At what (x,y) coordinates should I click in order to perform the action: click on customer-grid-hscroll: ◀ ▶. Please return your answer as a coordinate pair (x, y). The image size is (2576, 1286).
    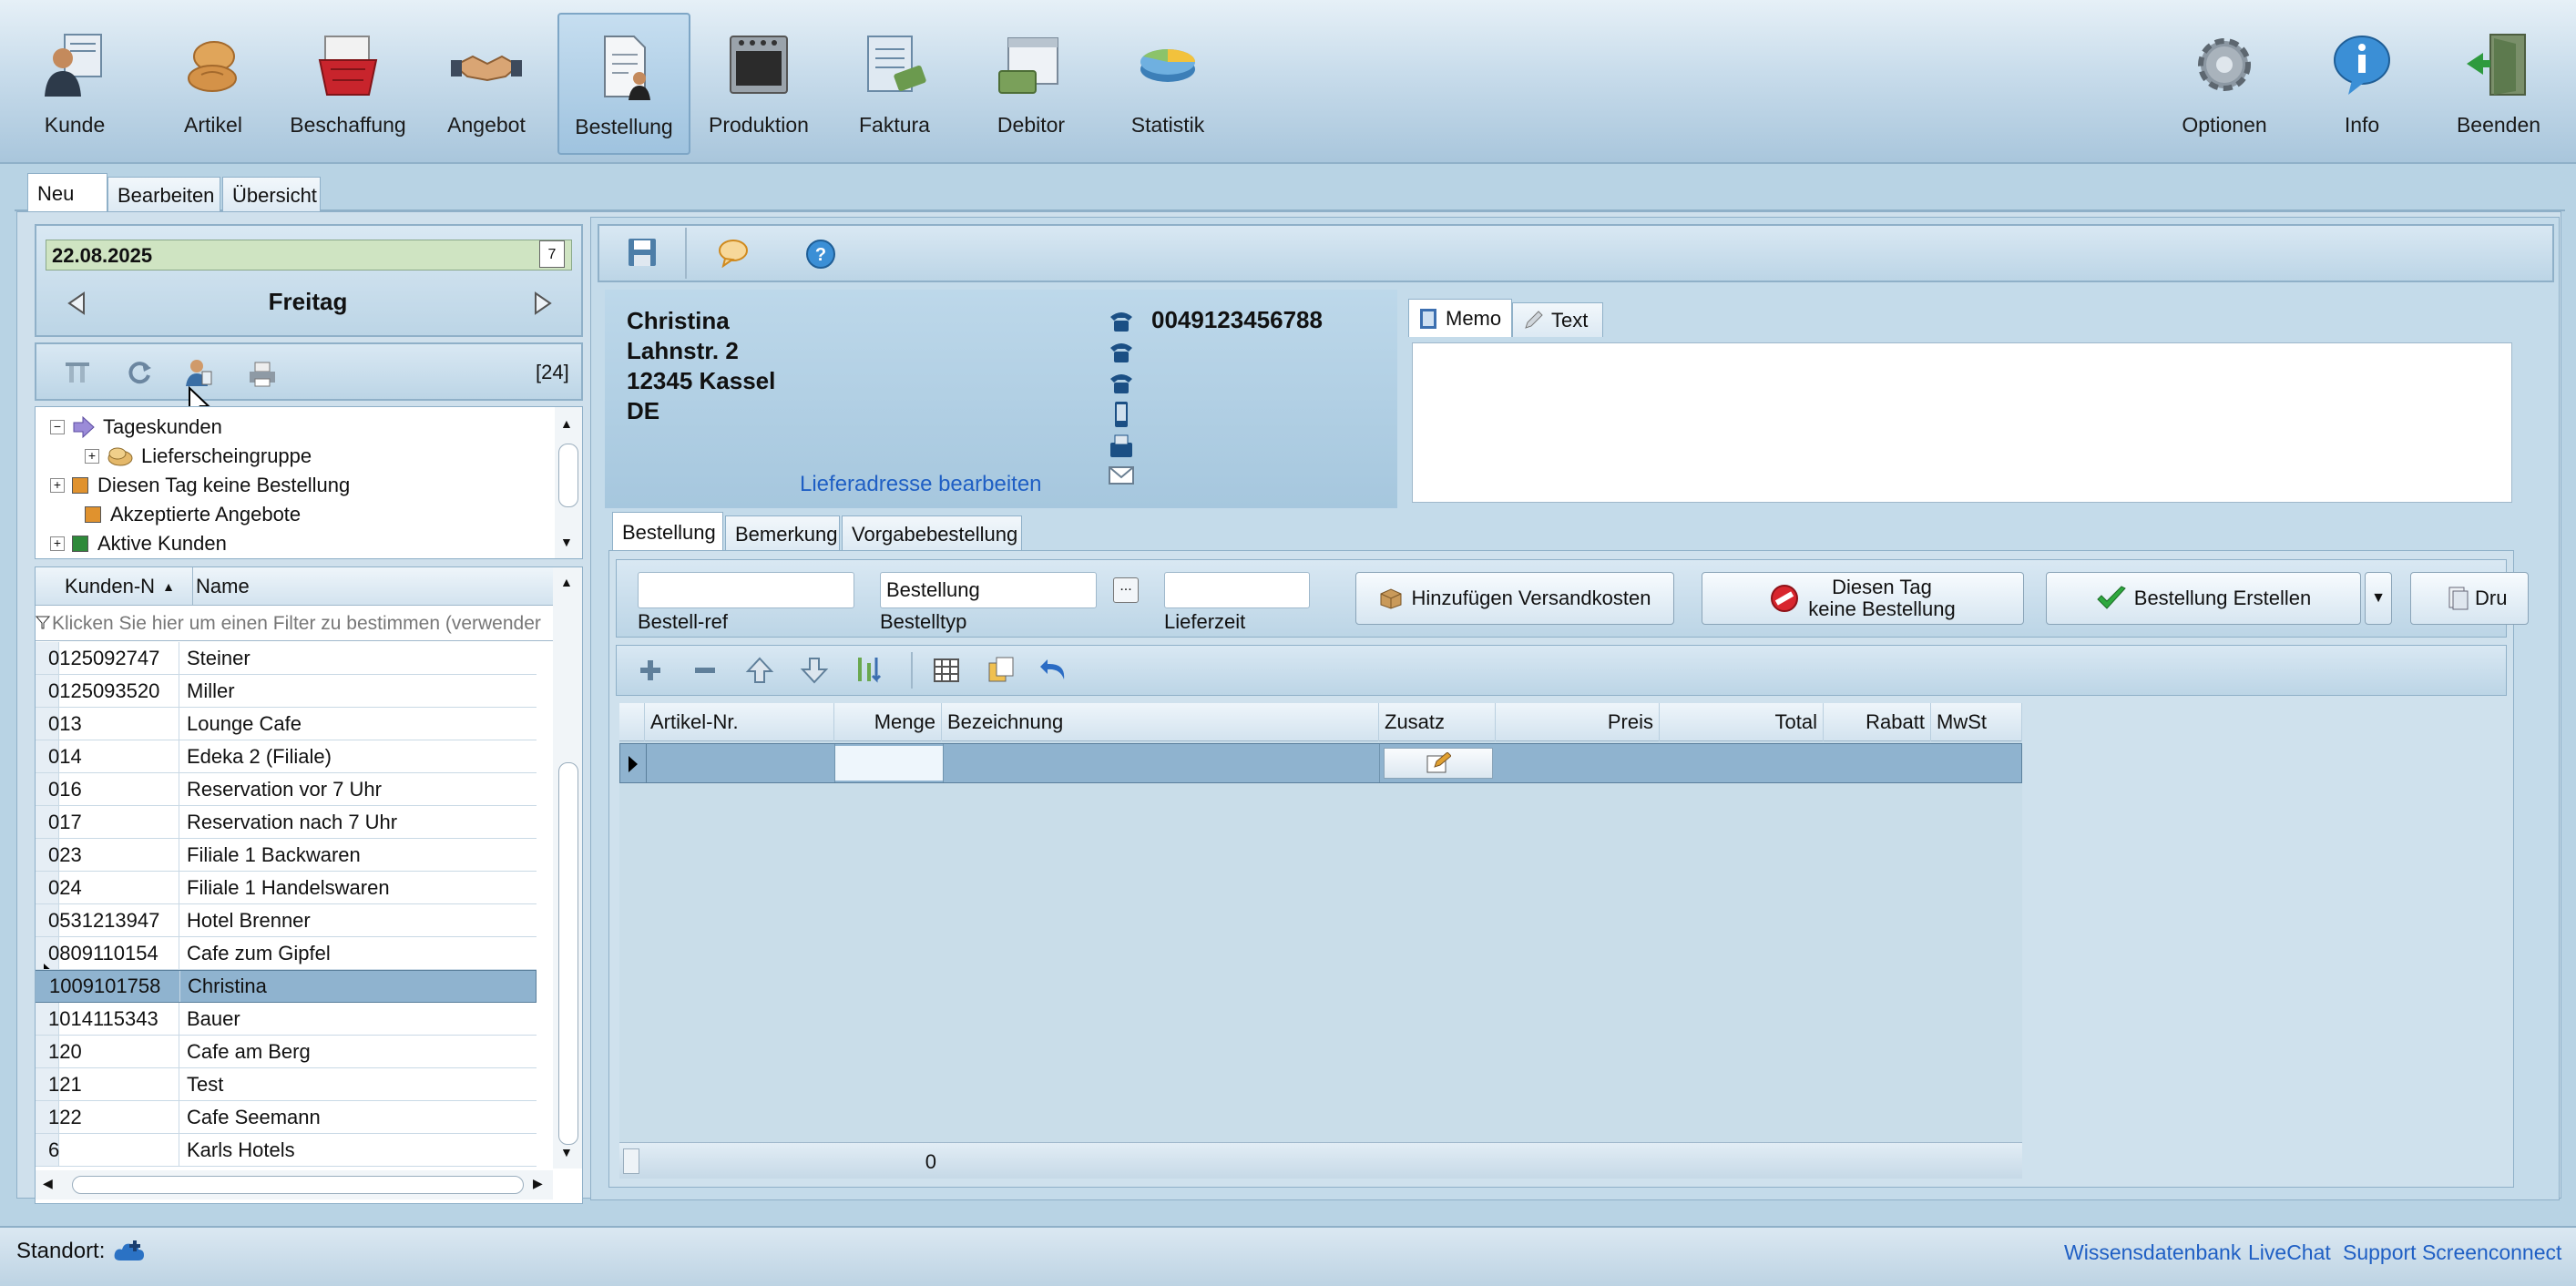
    Looking at the image, I should click on (294, 1185).